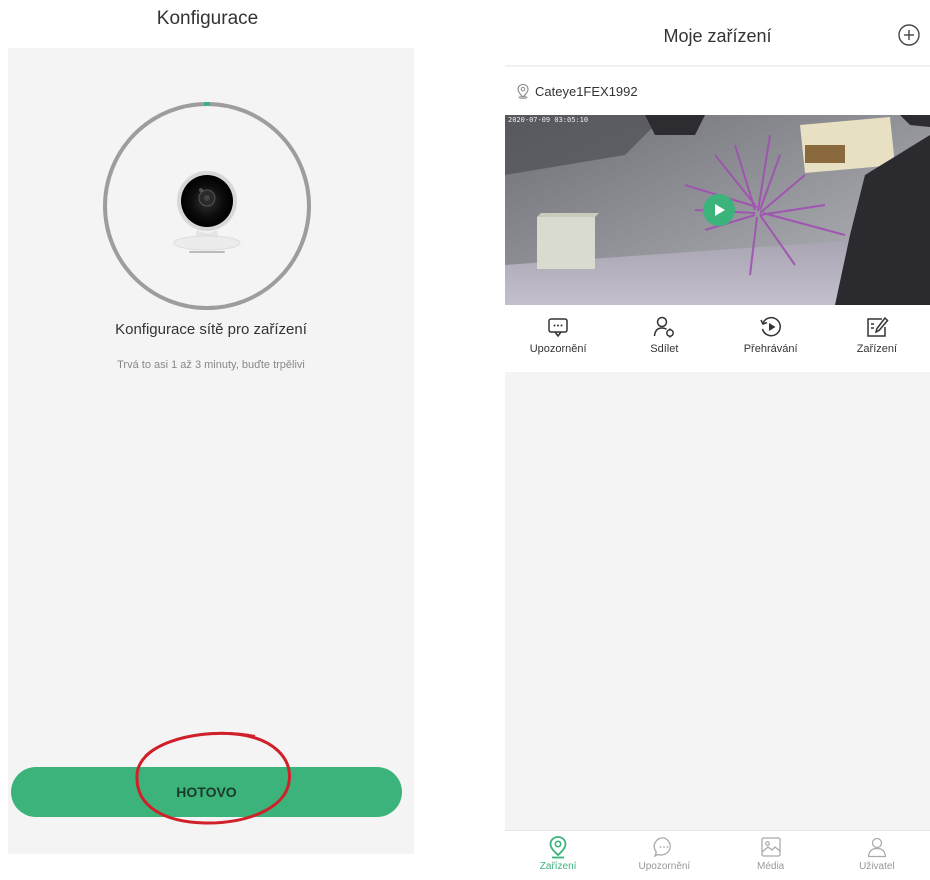 Image resolution: width=930 pixels, height=880 pixels. Describe the element at coordinates (877, 349) in the screenshot. I see `action-label: Zařízení` at that location.